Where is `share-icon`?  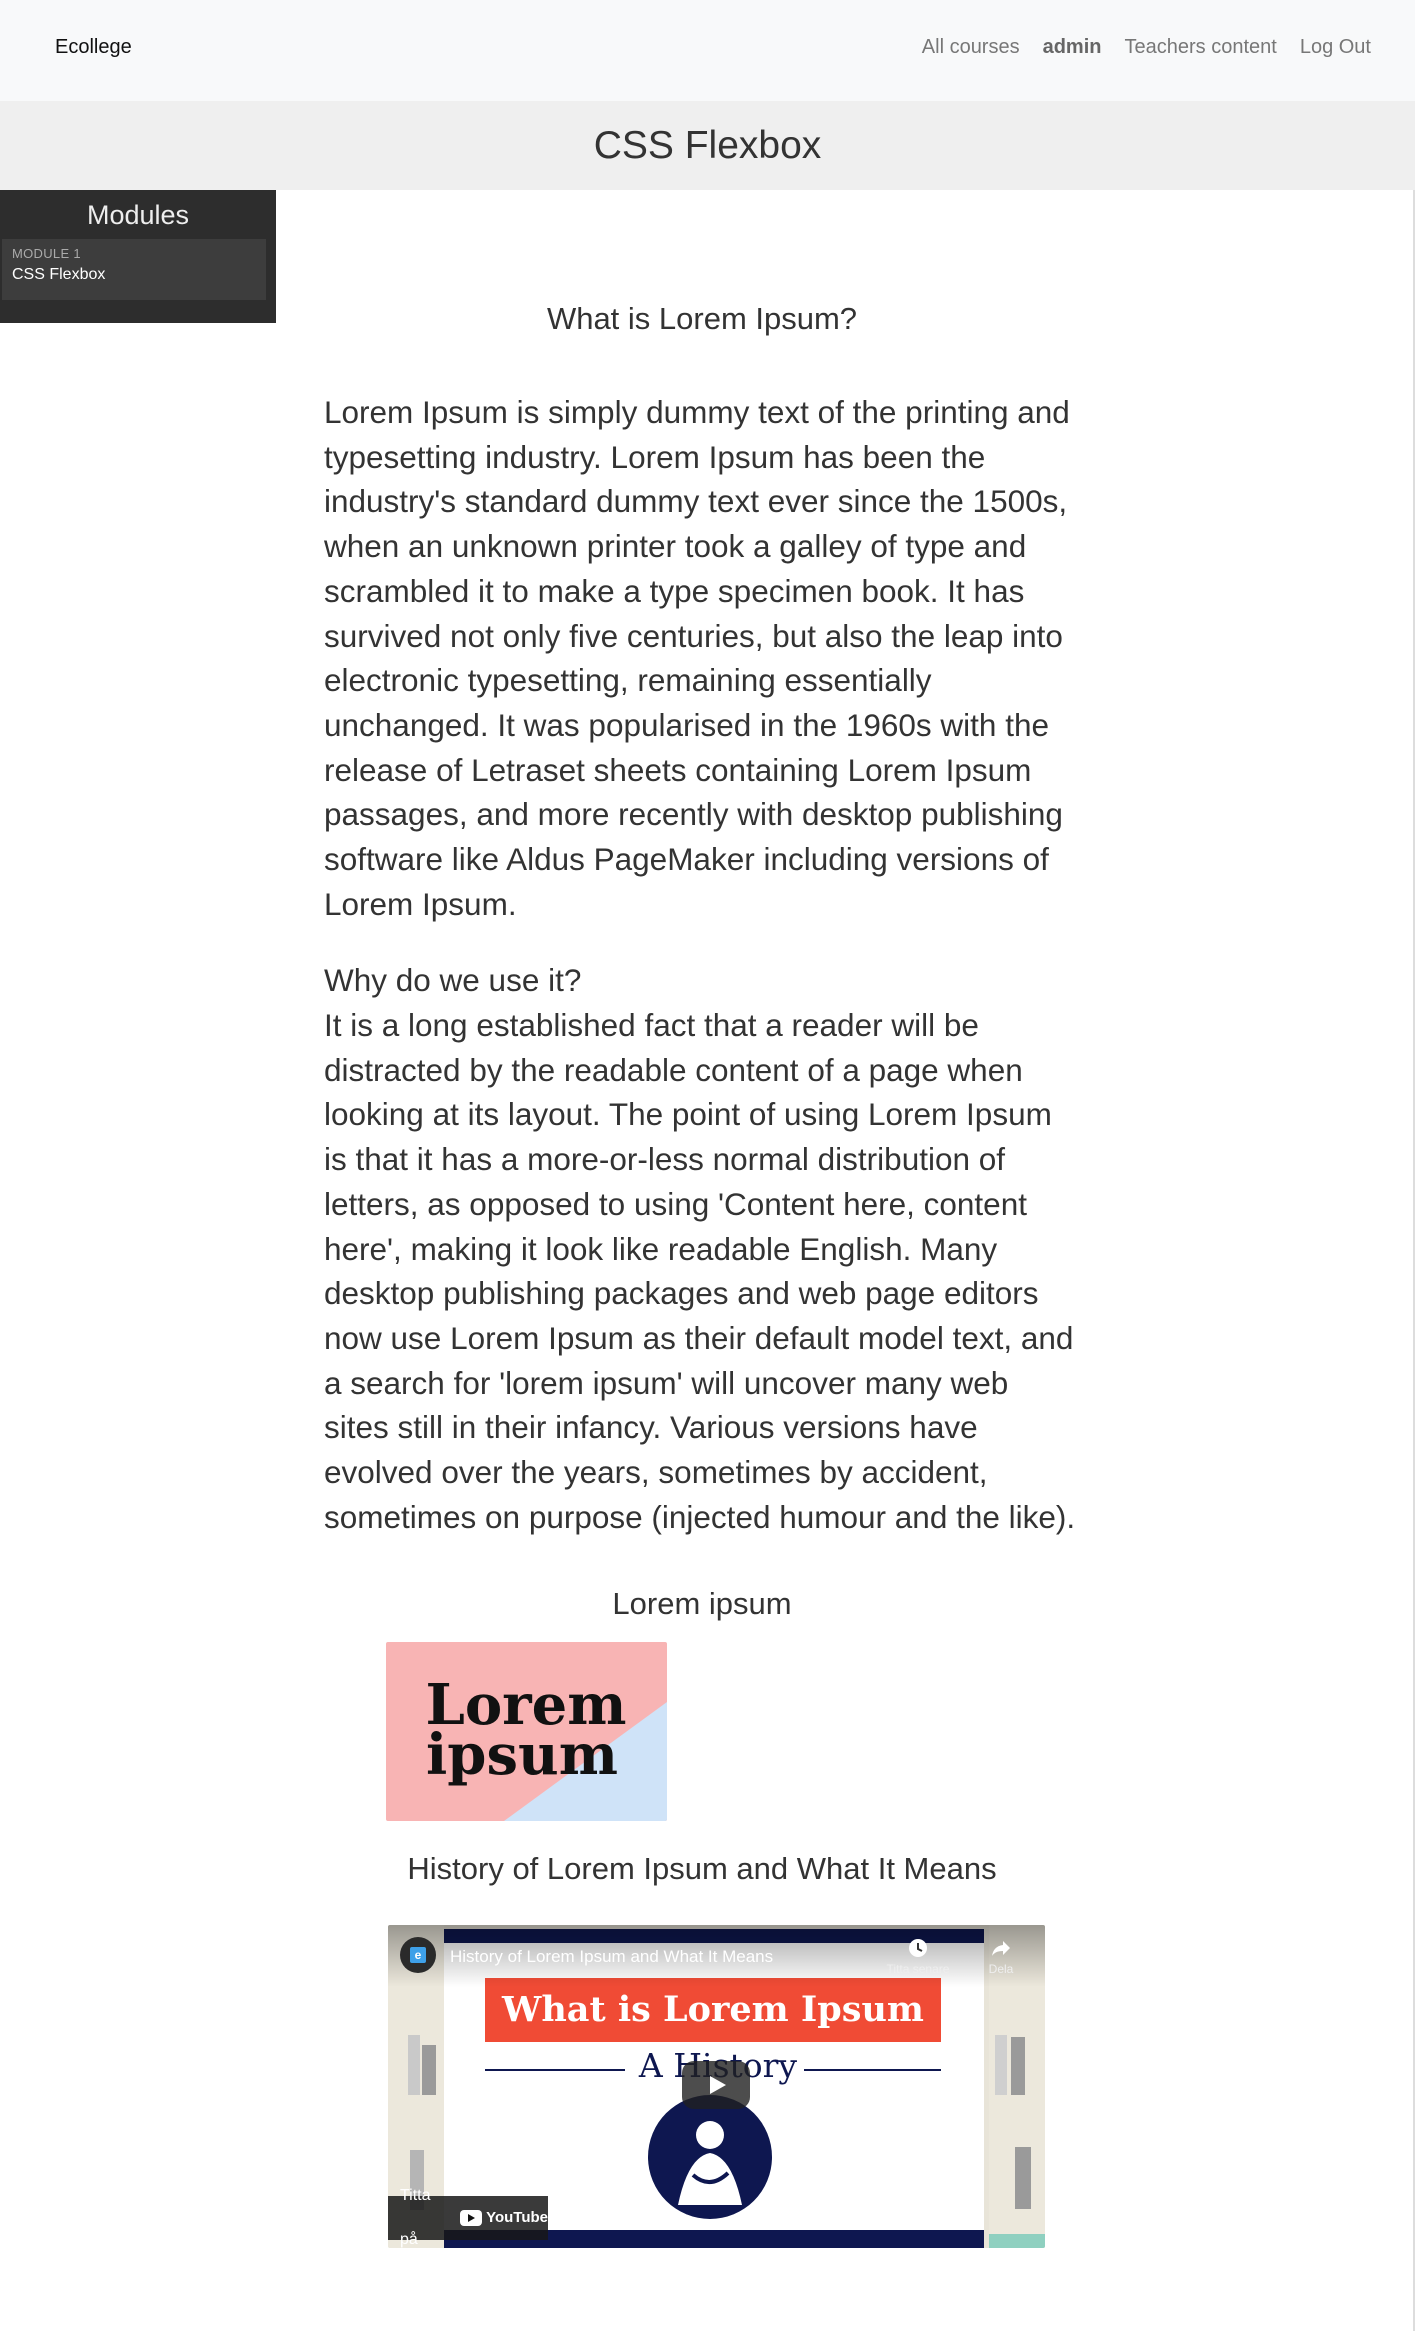
share-icon is located at coordinates (1001, 1948).